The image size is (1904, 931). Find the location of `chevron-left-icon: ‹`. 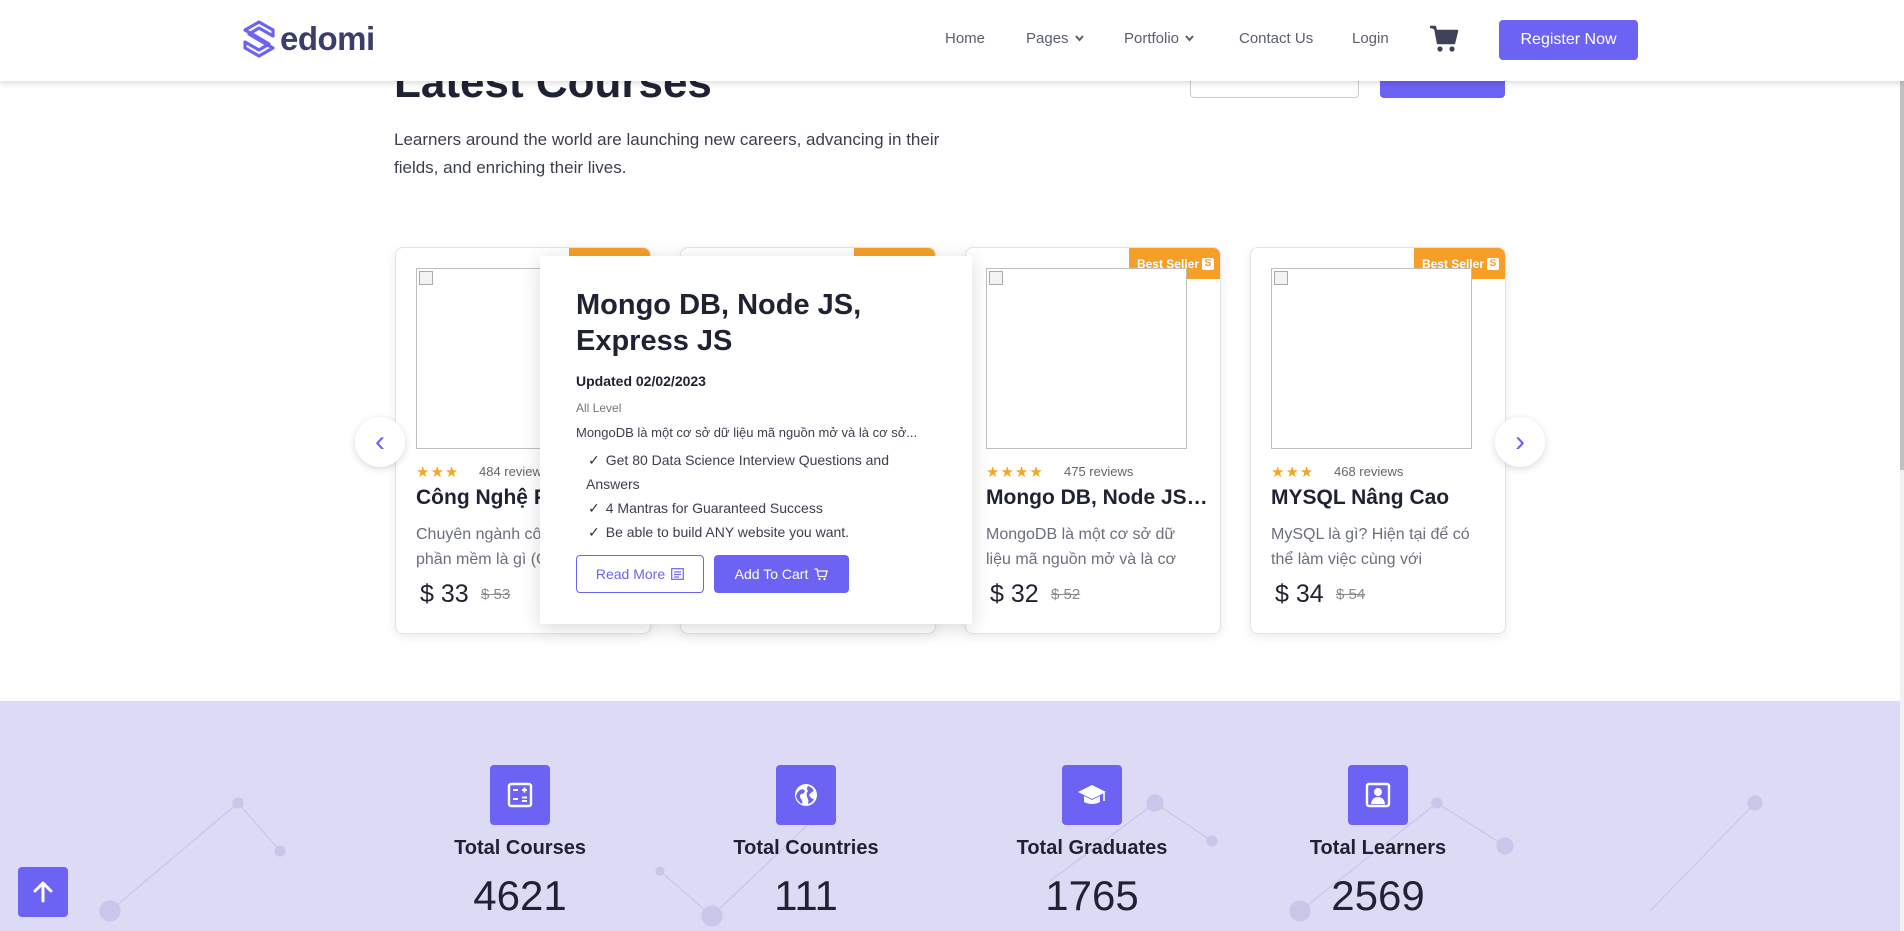

chevron-left-icon: ‹ is located at coordinates (380, 441).